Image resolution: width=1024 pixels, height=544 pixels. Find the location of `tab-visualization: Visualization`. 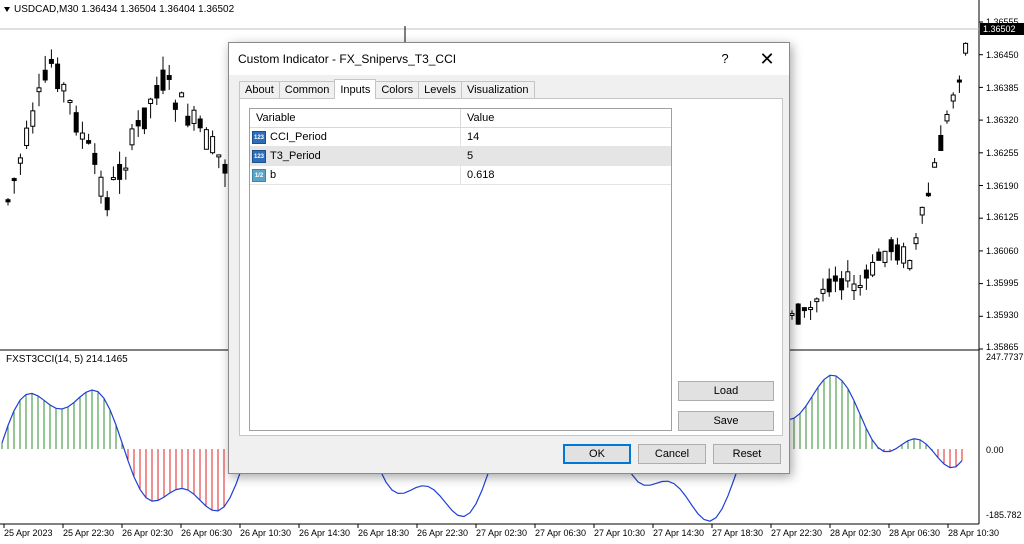

tab-visualization: Visualization is located at coordinates (497, 90).